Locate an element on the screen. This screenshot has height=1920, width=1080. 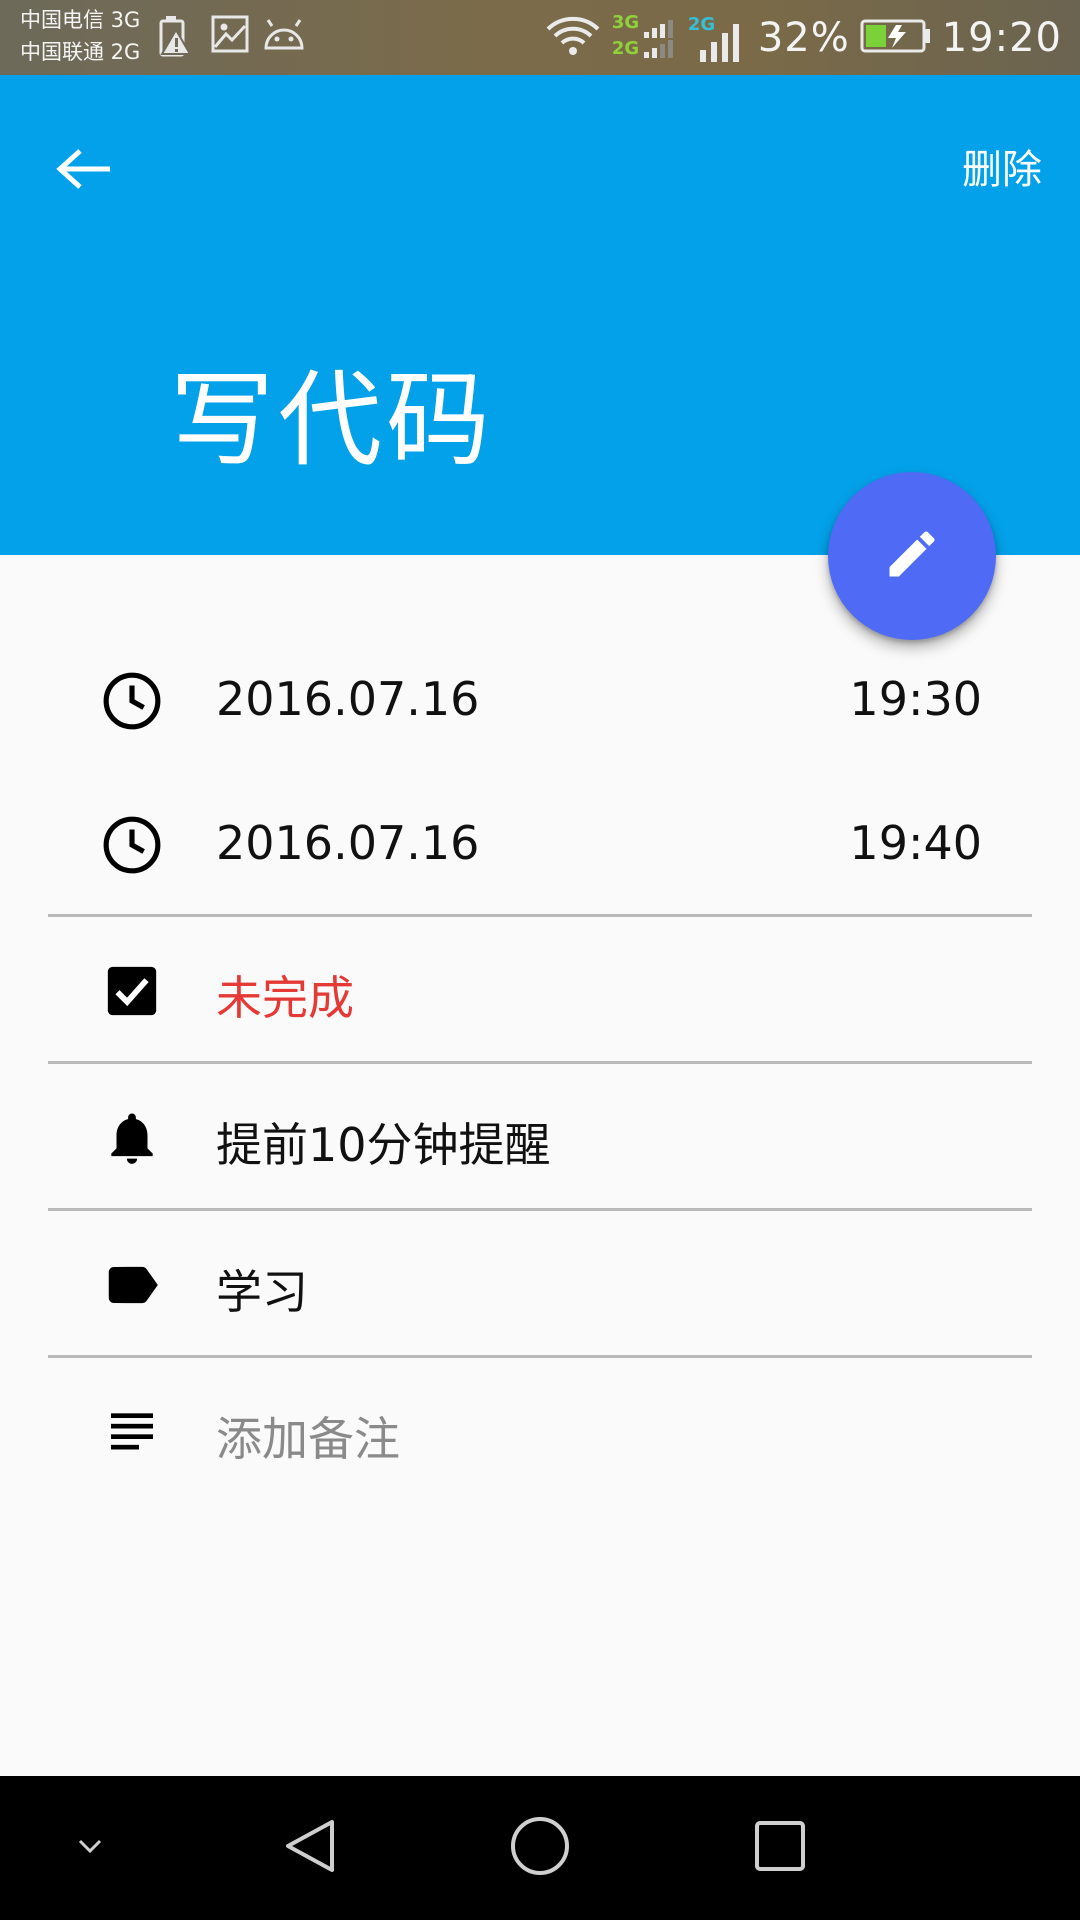
edit-pencil-icon is located at coordinates (912, 556).